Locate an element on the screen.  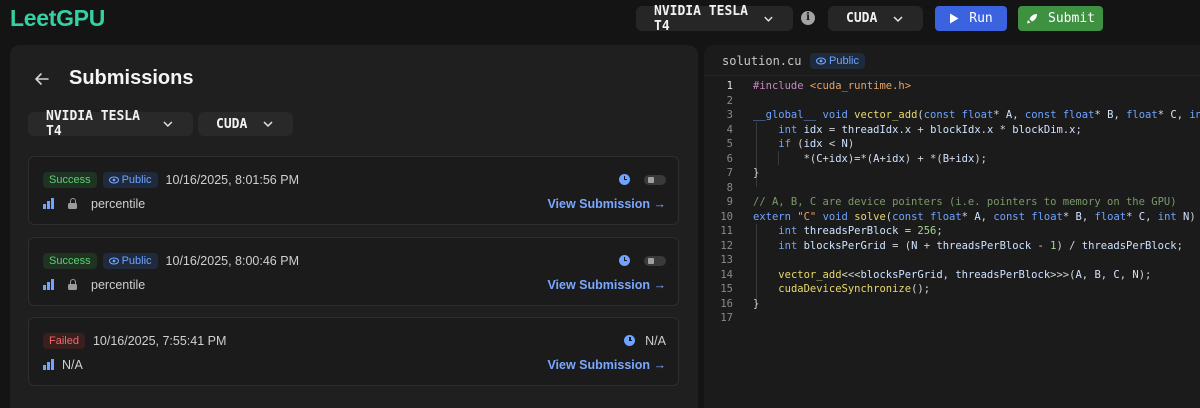
line-number: 8 is located at coordinates (729, 187).